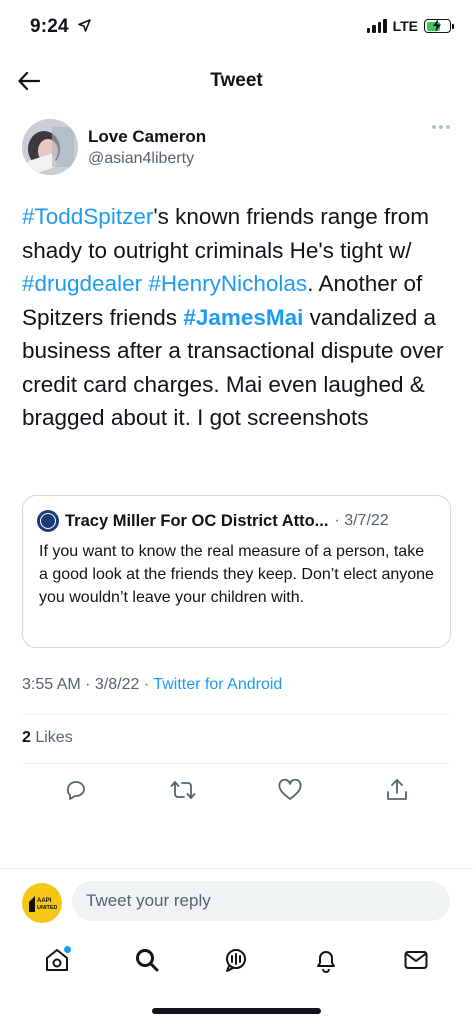 Image resolution: width=473 pixels, height=1024 pixels. Describe the element at coordinates (49, 26) in the screenshot. I see `status-time: 9:24` at that location.